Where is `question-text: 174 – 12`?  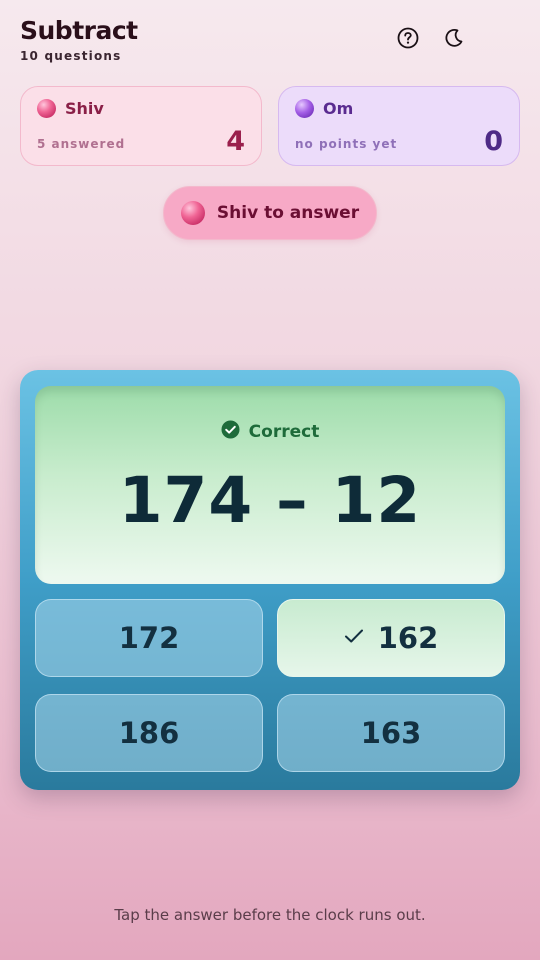 question-text: 174 – 12 is located at coordinates (270, 500).